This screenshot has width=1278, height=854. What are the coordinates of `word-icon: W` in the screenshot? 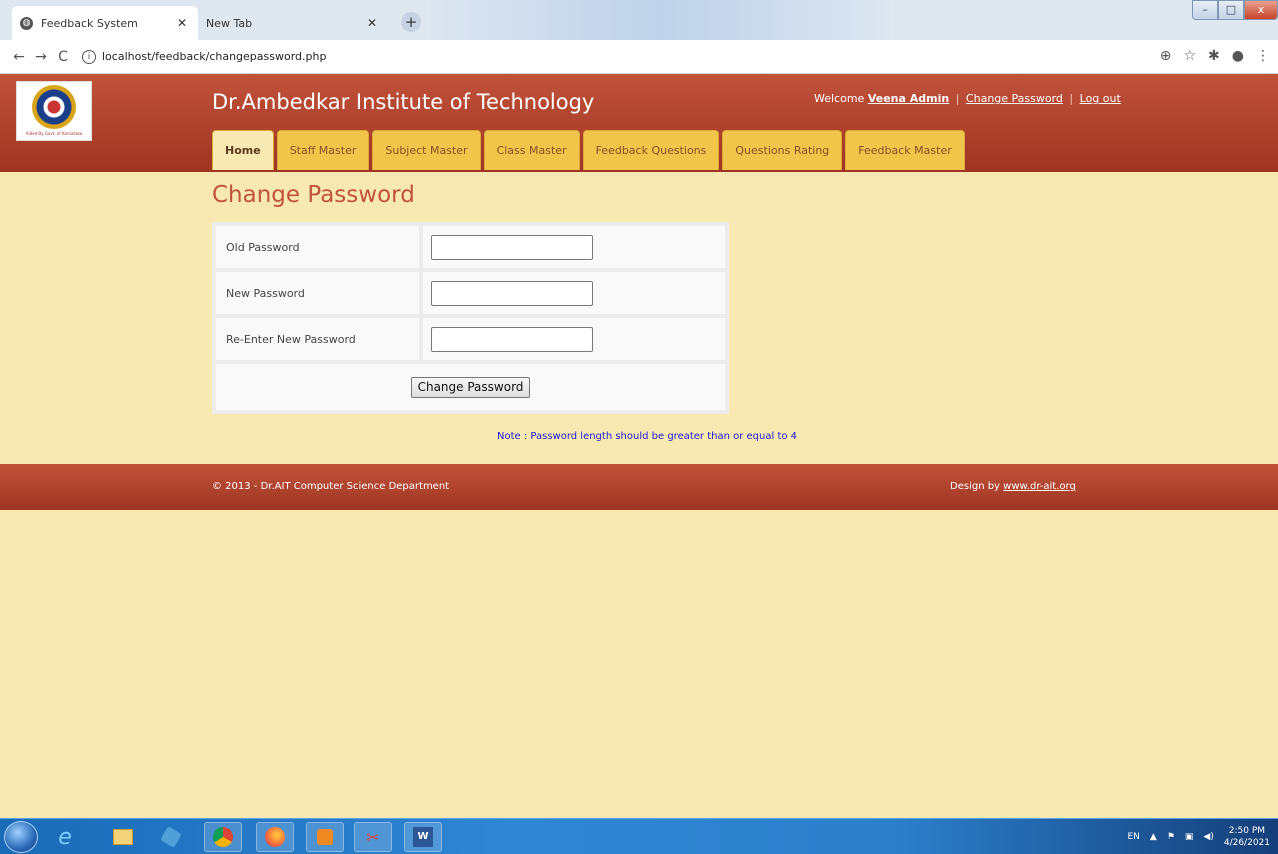 It's located at (423, 837).